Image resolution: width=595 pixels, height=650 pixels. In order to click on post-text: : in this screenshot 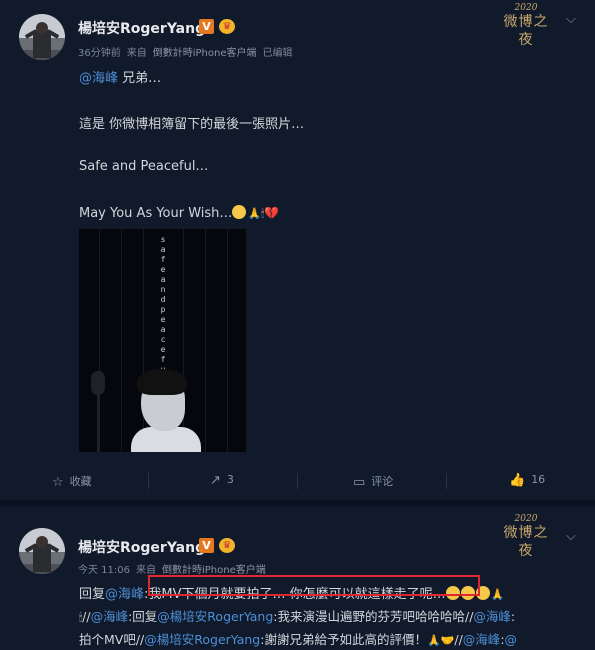, I will do `click(513, 616)`.